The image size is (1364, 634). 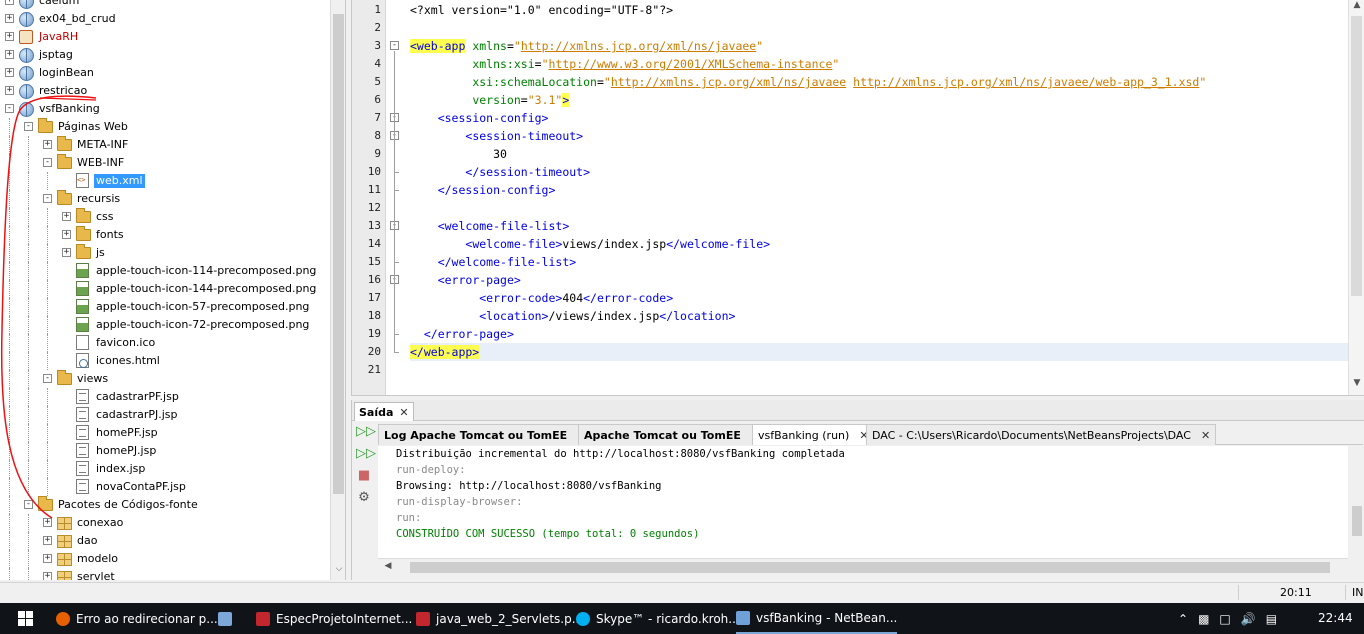 I want to click on rerun-icon: ▷▷, so click(x=366, y=432).